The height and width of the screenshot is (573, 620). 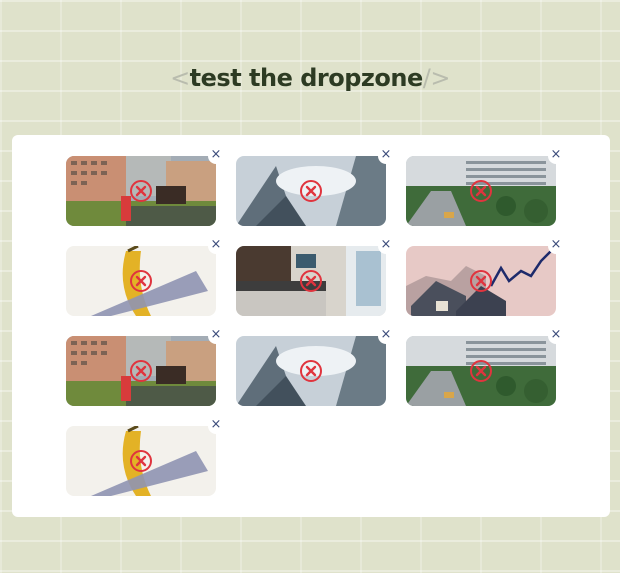 What do you see at coordinates (180, 78) in the screenshot?
I see `title-open-bracket: <` at bounding box center [180, 78].